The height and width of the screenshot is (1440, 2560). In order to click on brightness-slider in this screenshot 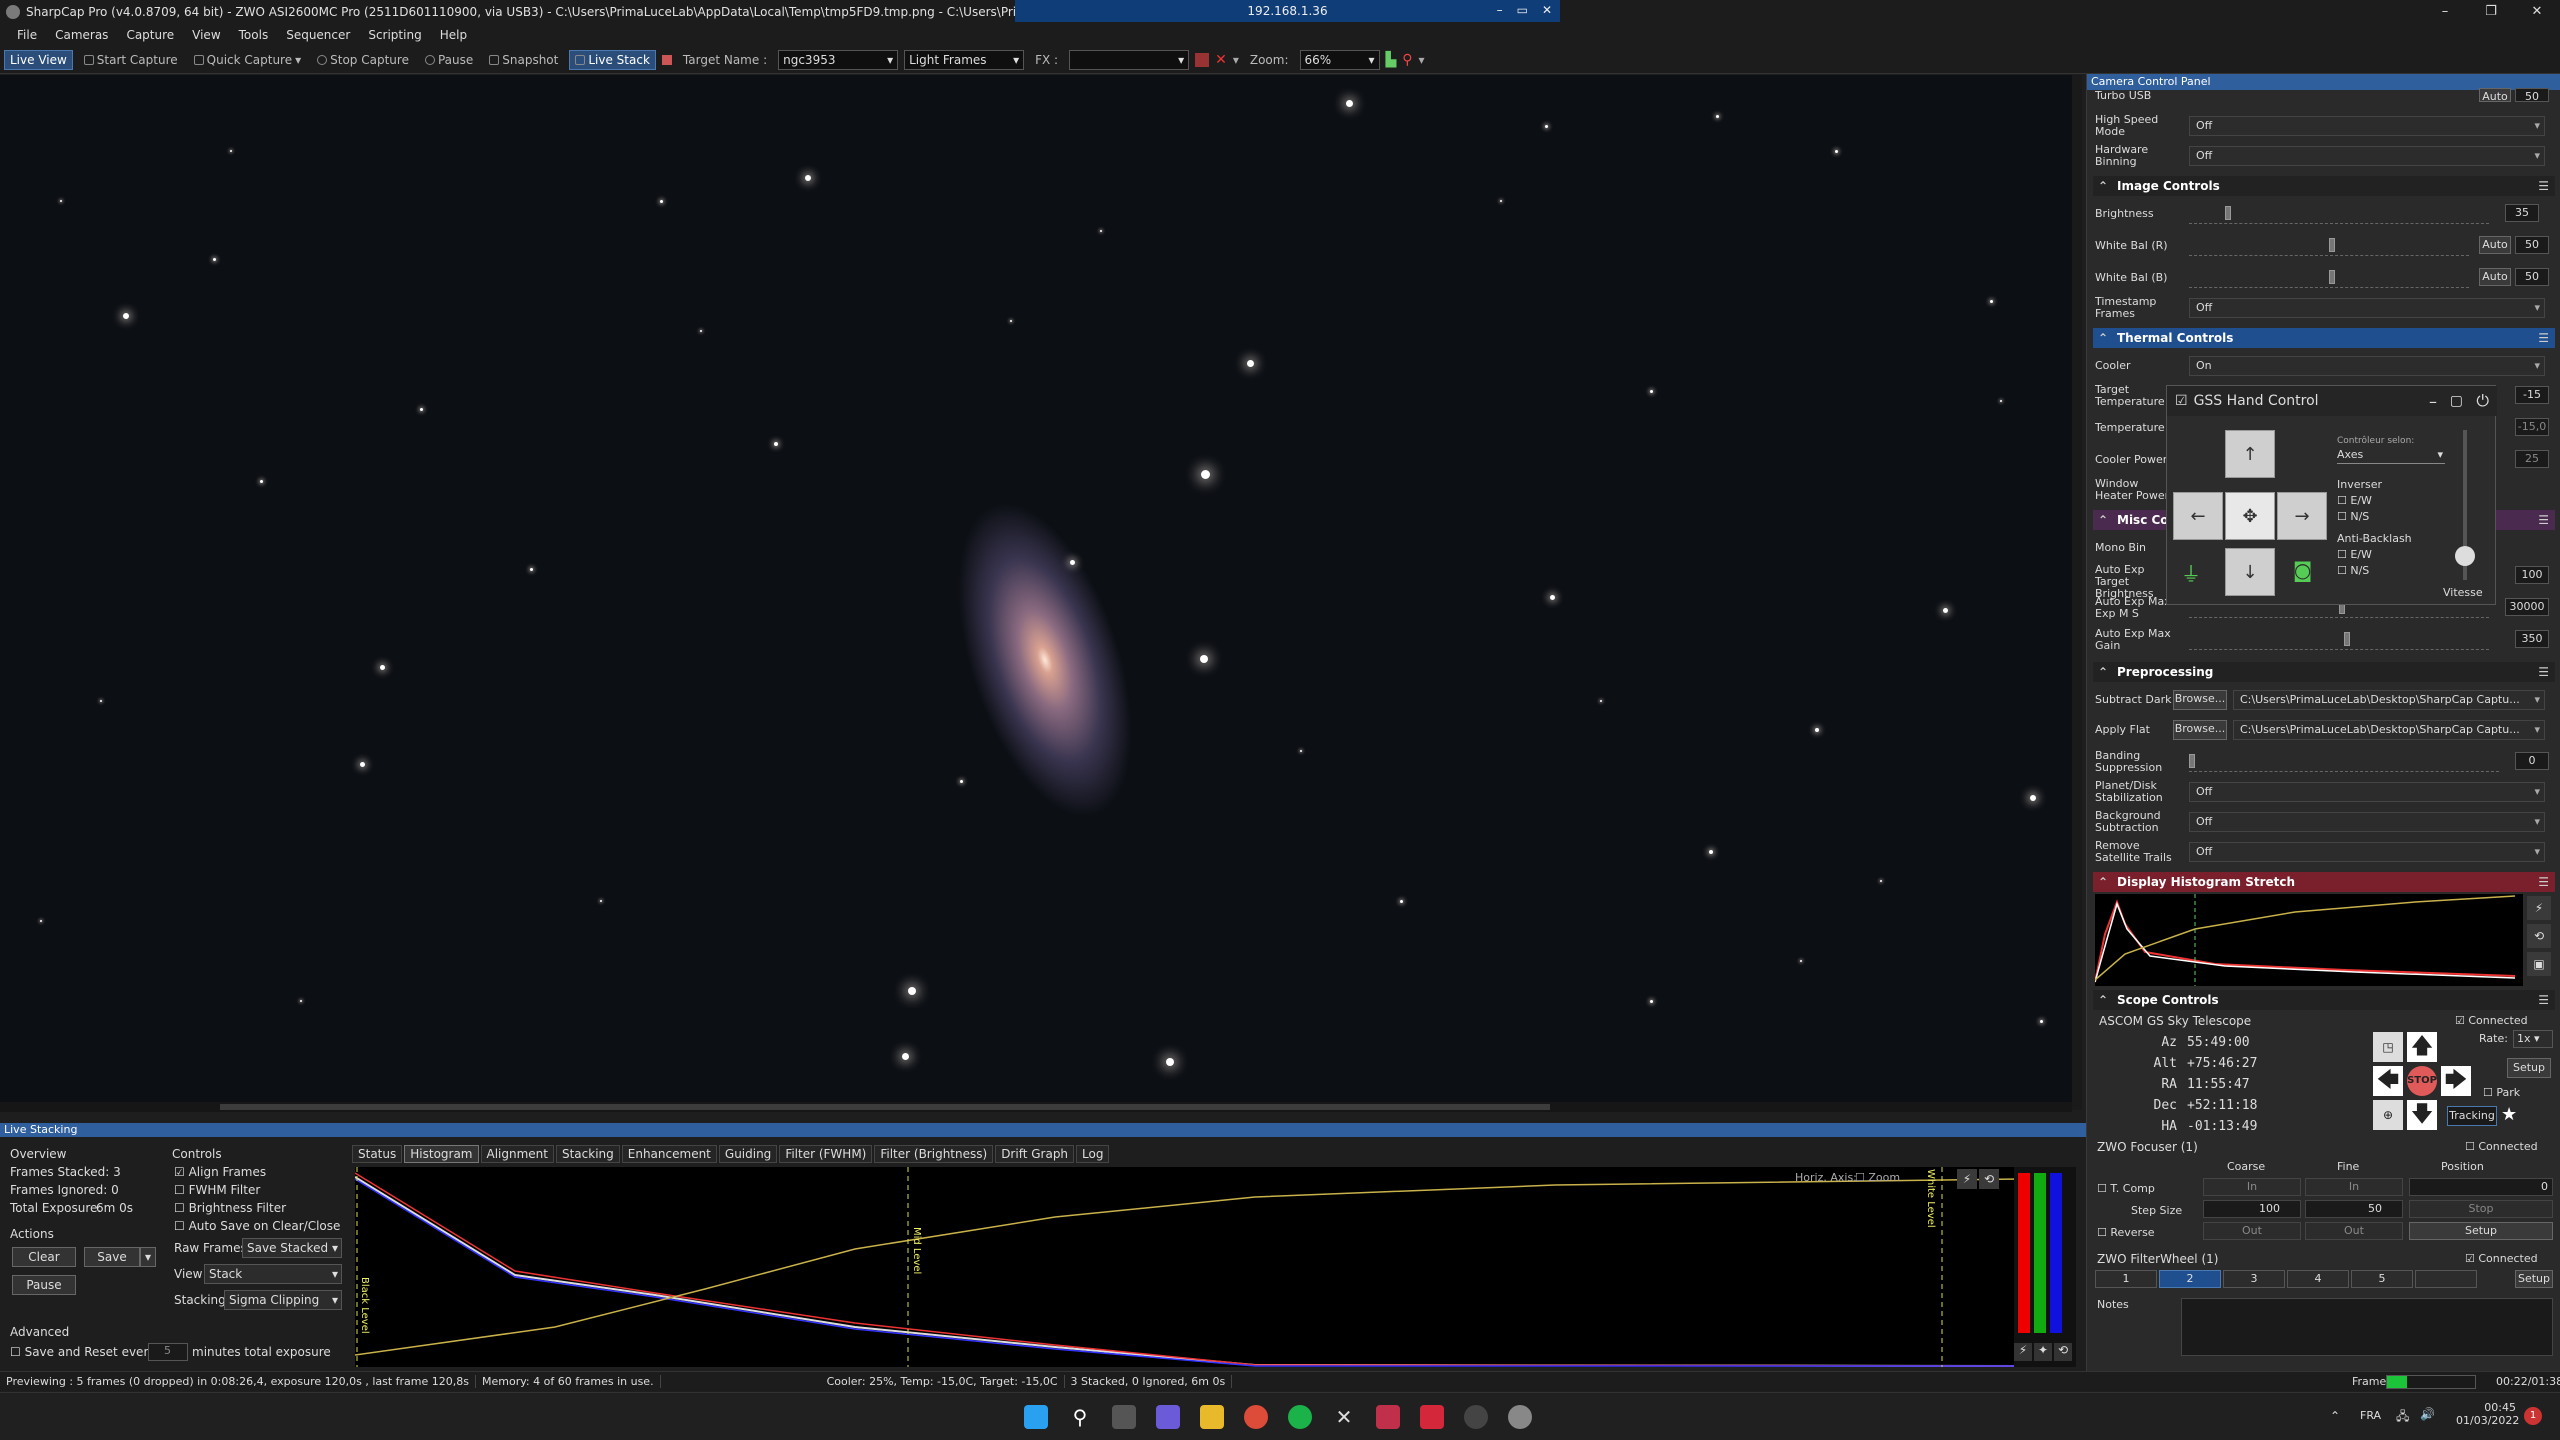, I will do `click(2339, 215)`.